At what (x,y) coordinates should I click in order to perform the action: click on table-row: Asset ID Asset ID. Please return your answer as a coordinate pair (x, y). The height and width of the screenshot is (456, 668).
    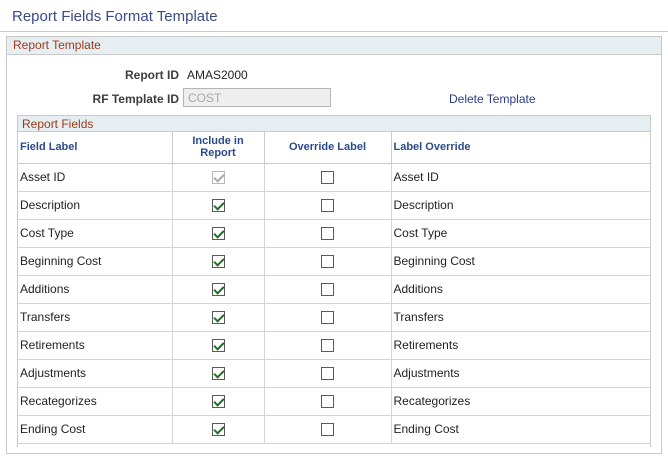
    Looking at the image, I should click on (334, 177).